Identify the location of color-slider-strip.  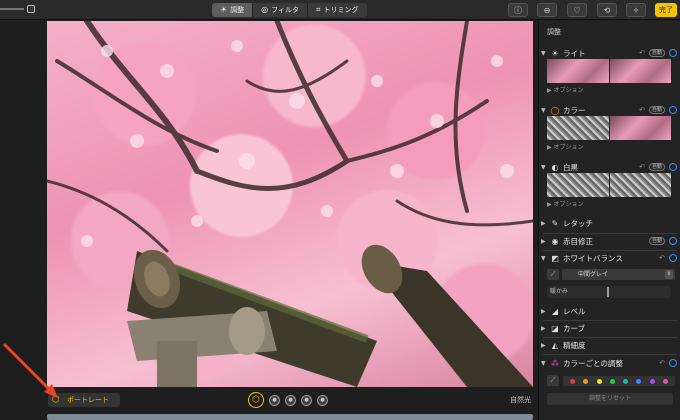
(609, 128).